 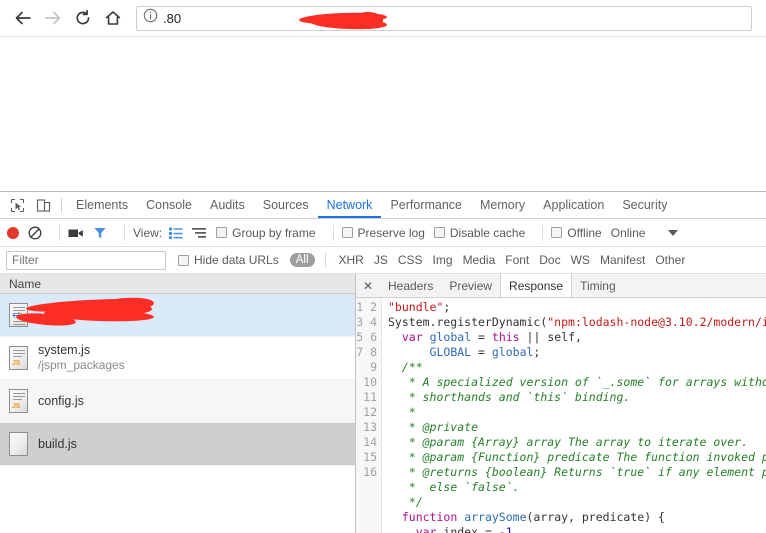 What do you see at coordinates (228, 260) in the screenshot?
I see `hide-data-urls-checkbox: Hide data URLs` at bounding box center [228, 260].